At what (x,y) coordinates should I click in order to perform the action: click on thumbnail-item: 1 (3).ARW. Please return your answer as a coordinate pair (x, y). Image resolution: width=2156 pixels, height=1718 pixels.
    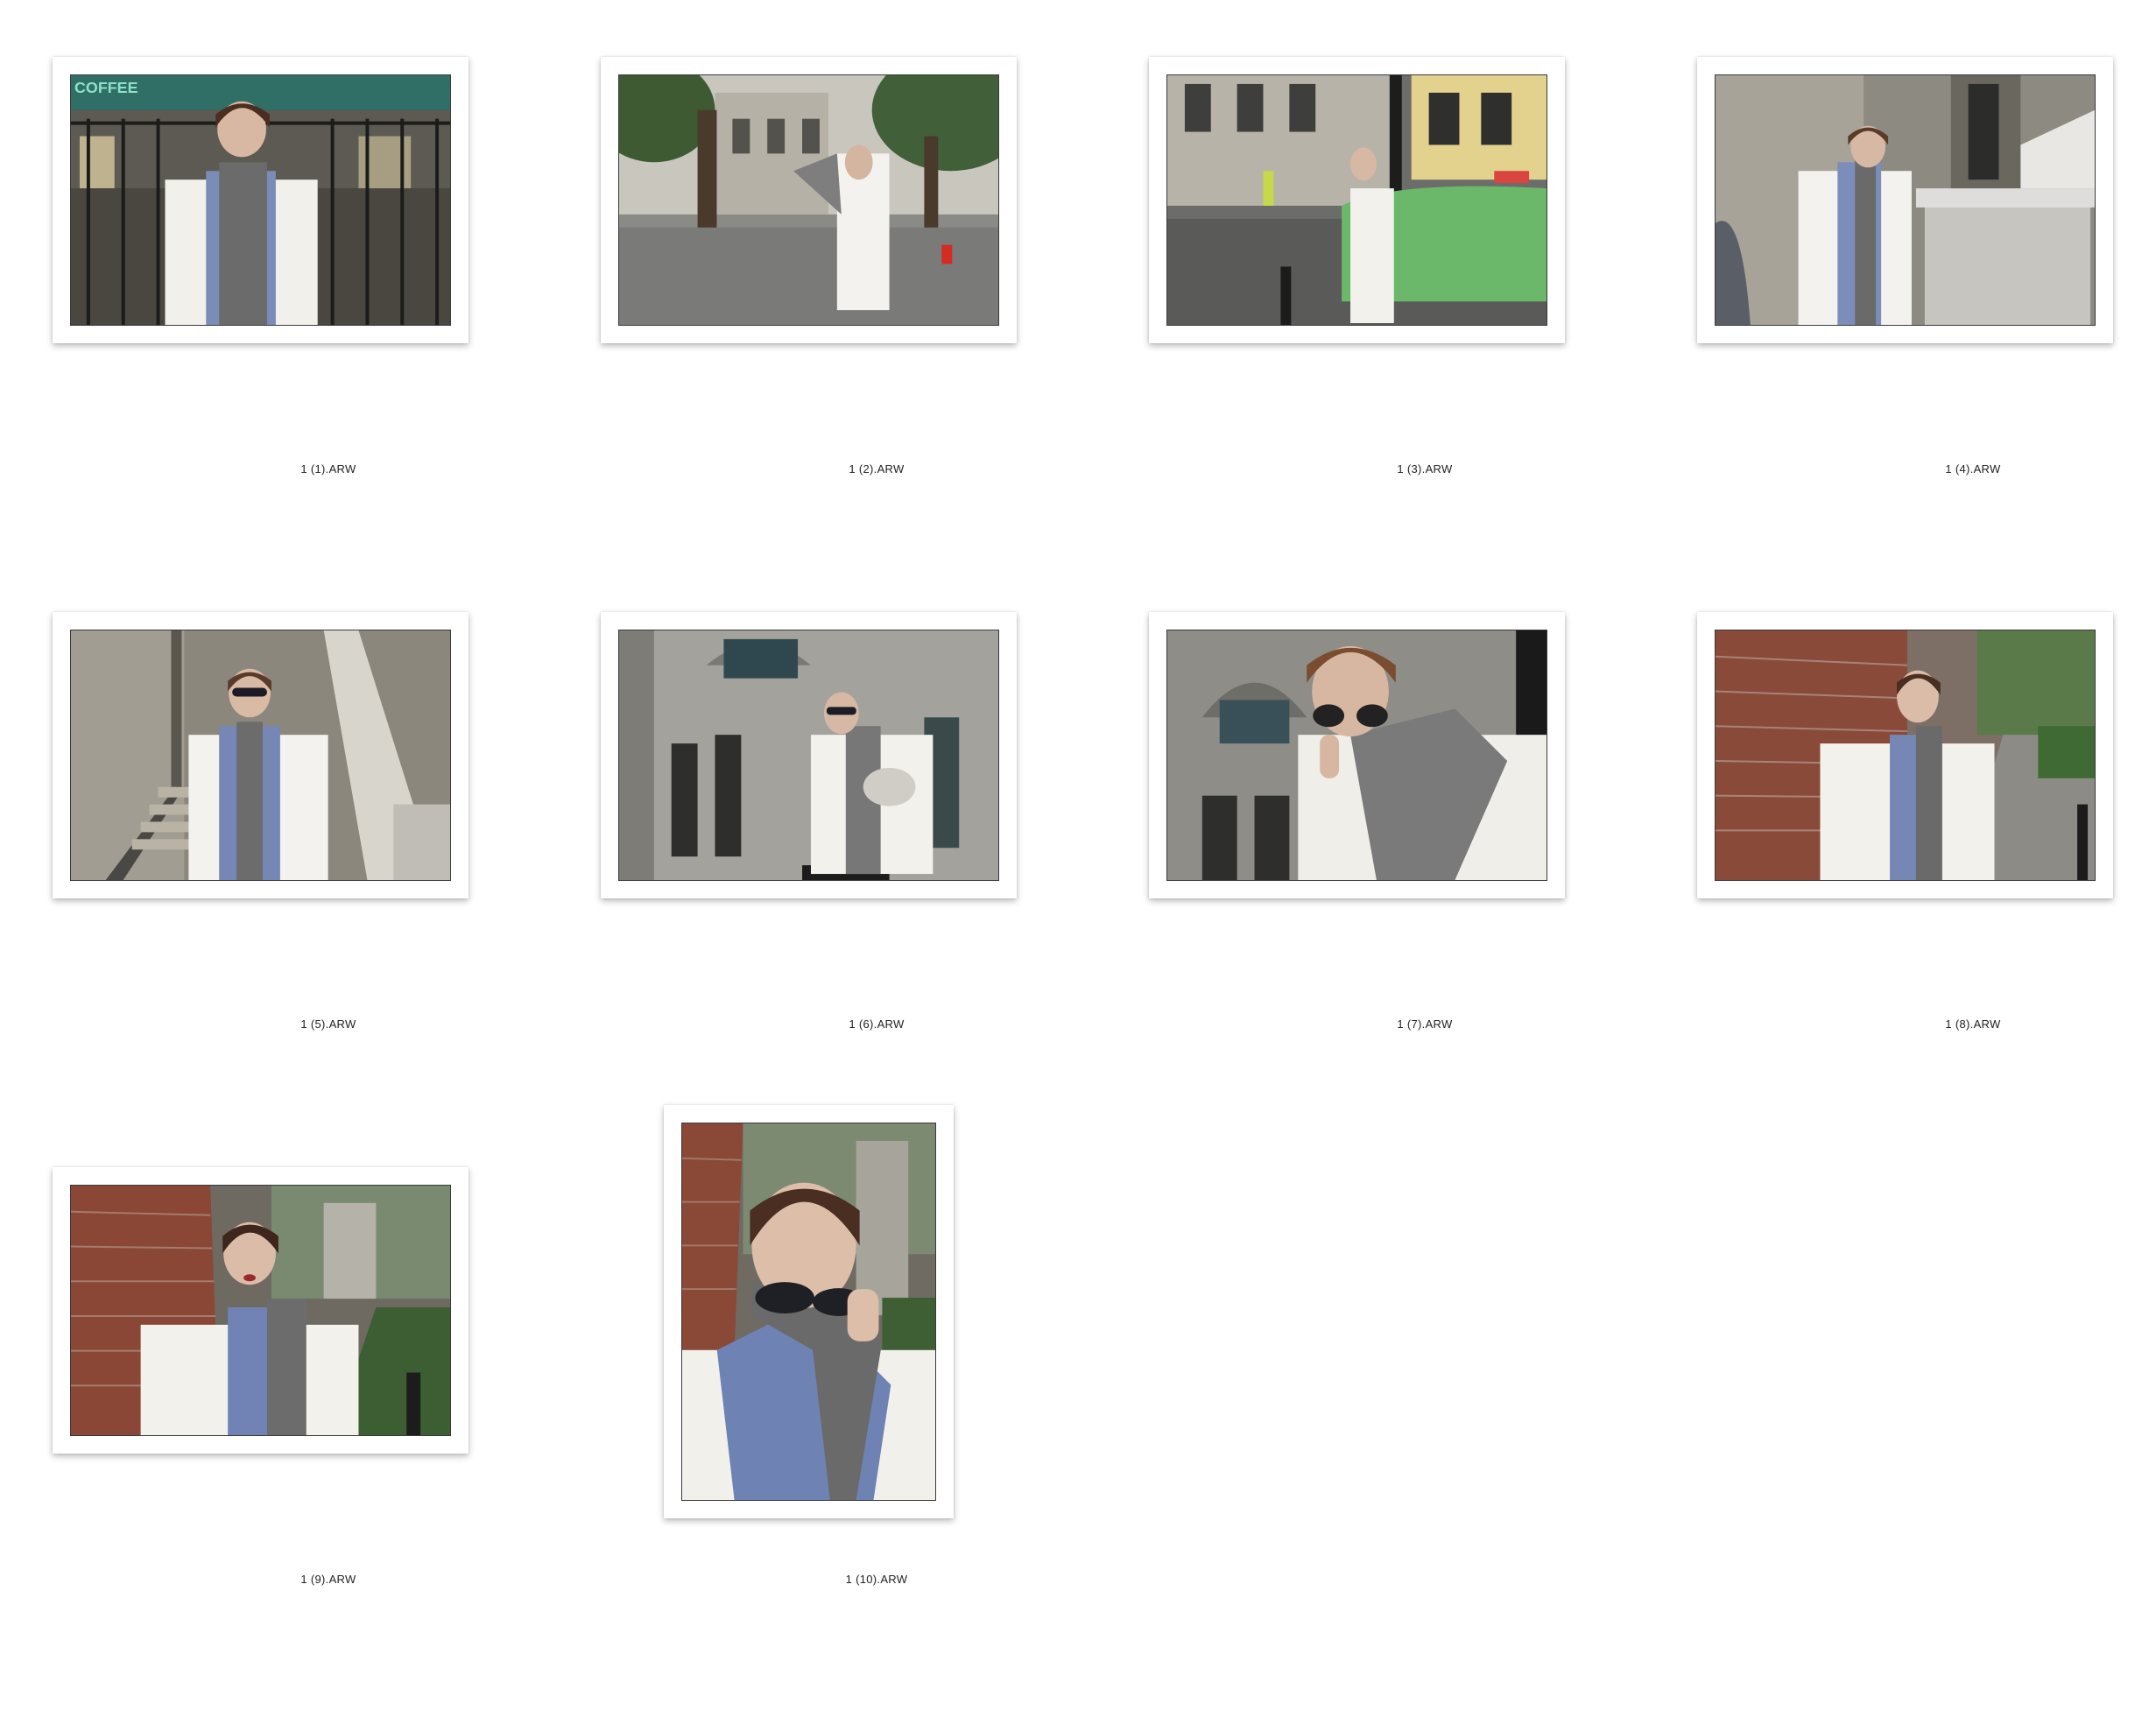
    Looking at the image, I should click on (1425, 330).